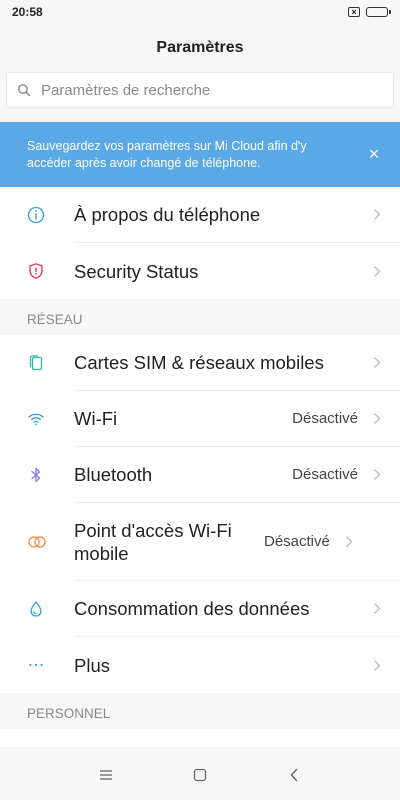 The image size is (400, 800). I want to click on bluetooth-status: Désactivé, so click(325, 474).